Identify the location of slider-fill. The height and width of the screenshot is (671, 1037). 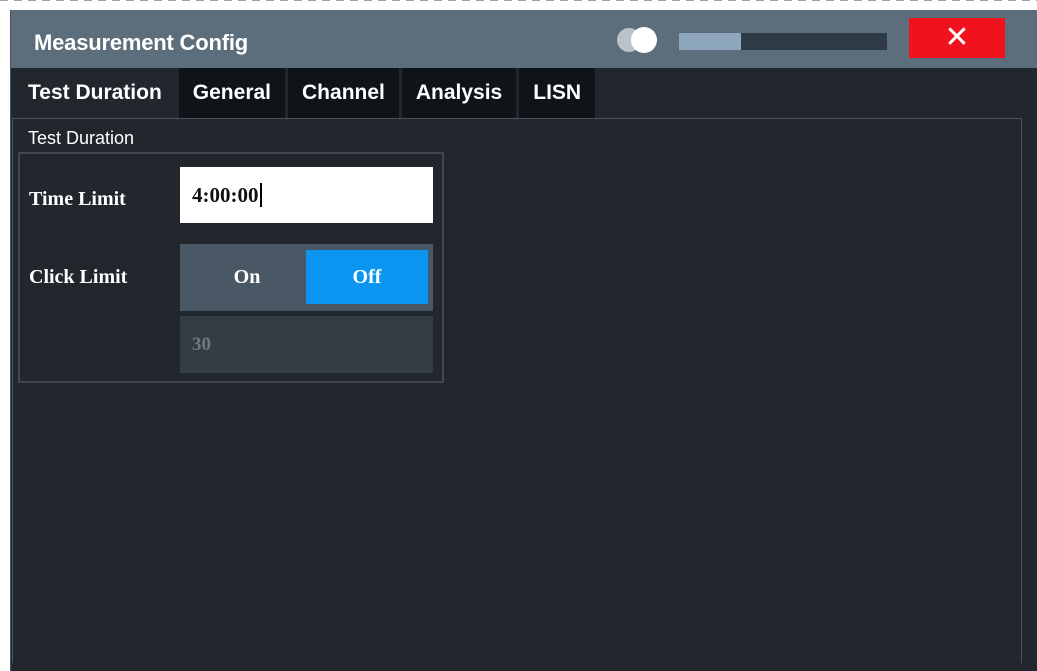
(710, 41).